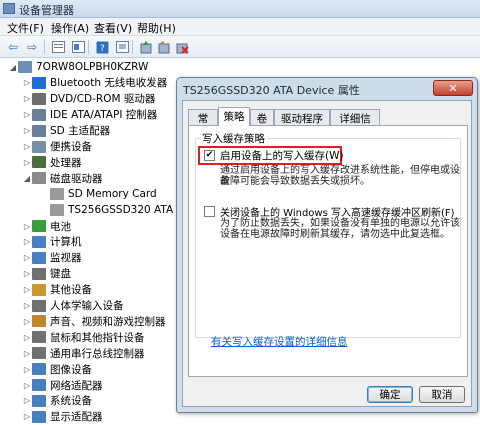  I want to click on tree-category-item: ◢ 磁盘驱动器, so click(62, 178).